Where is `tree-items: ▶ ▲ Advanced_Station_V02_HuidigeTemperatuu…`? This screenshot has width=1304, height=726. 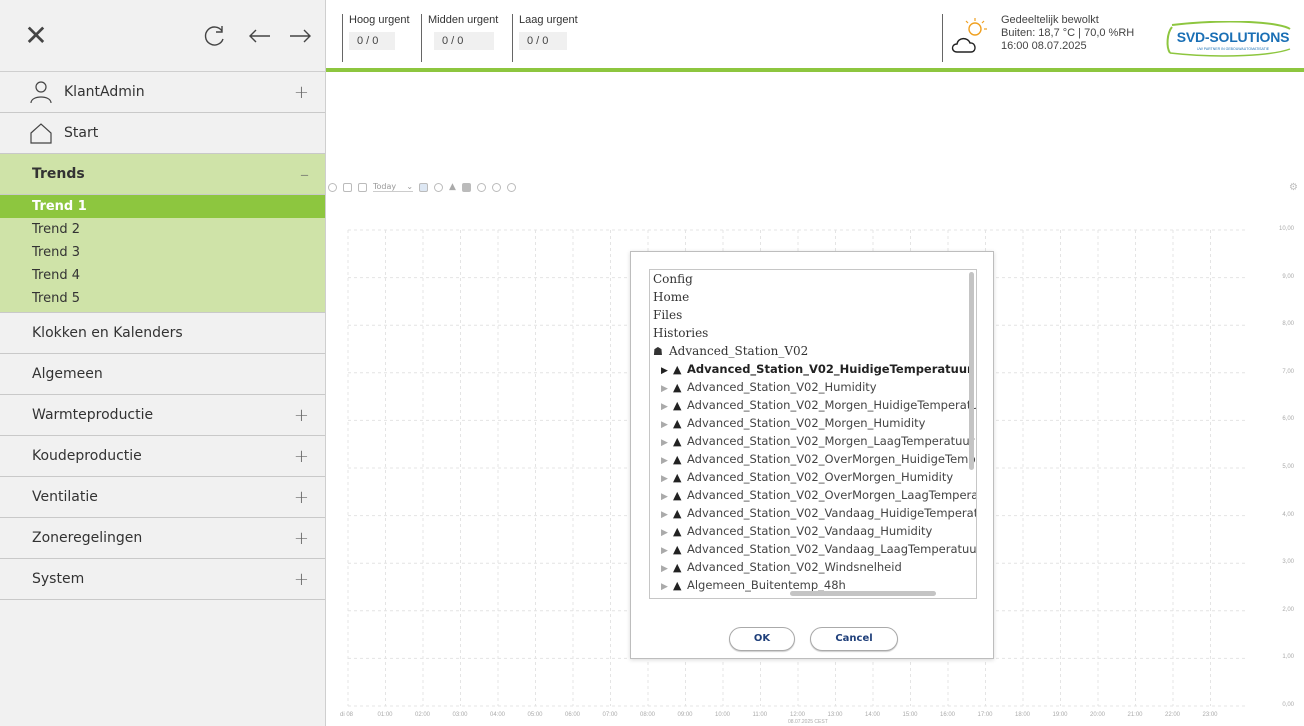 tree-items: ▶ ▲ Advanced_Station_V02_HuidigeTemperatuu… is located at coordinates (813, 477).